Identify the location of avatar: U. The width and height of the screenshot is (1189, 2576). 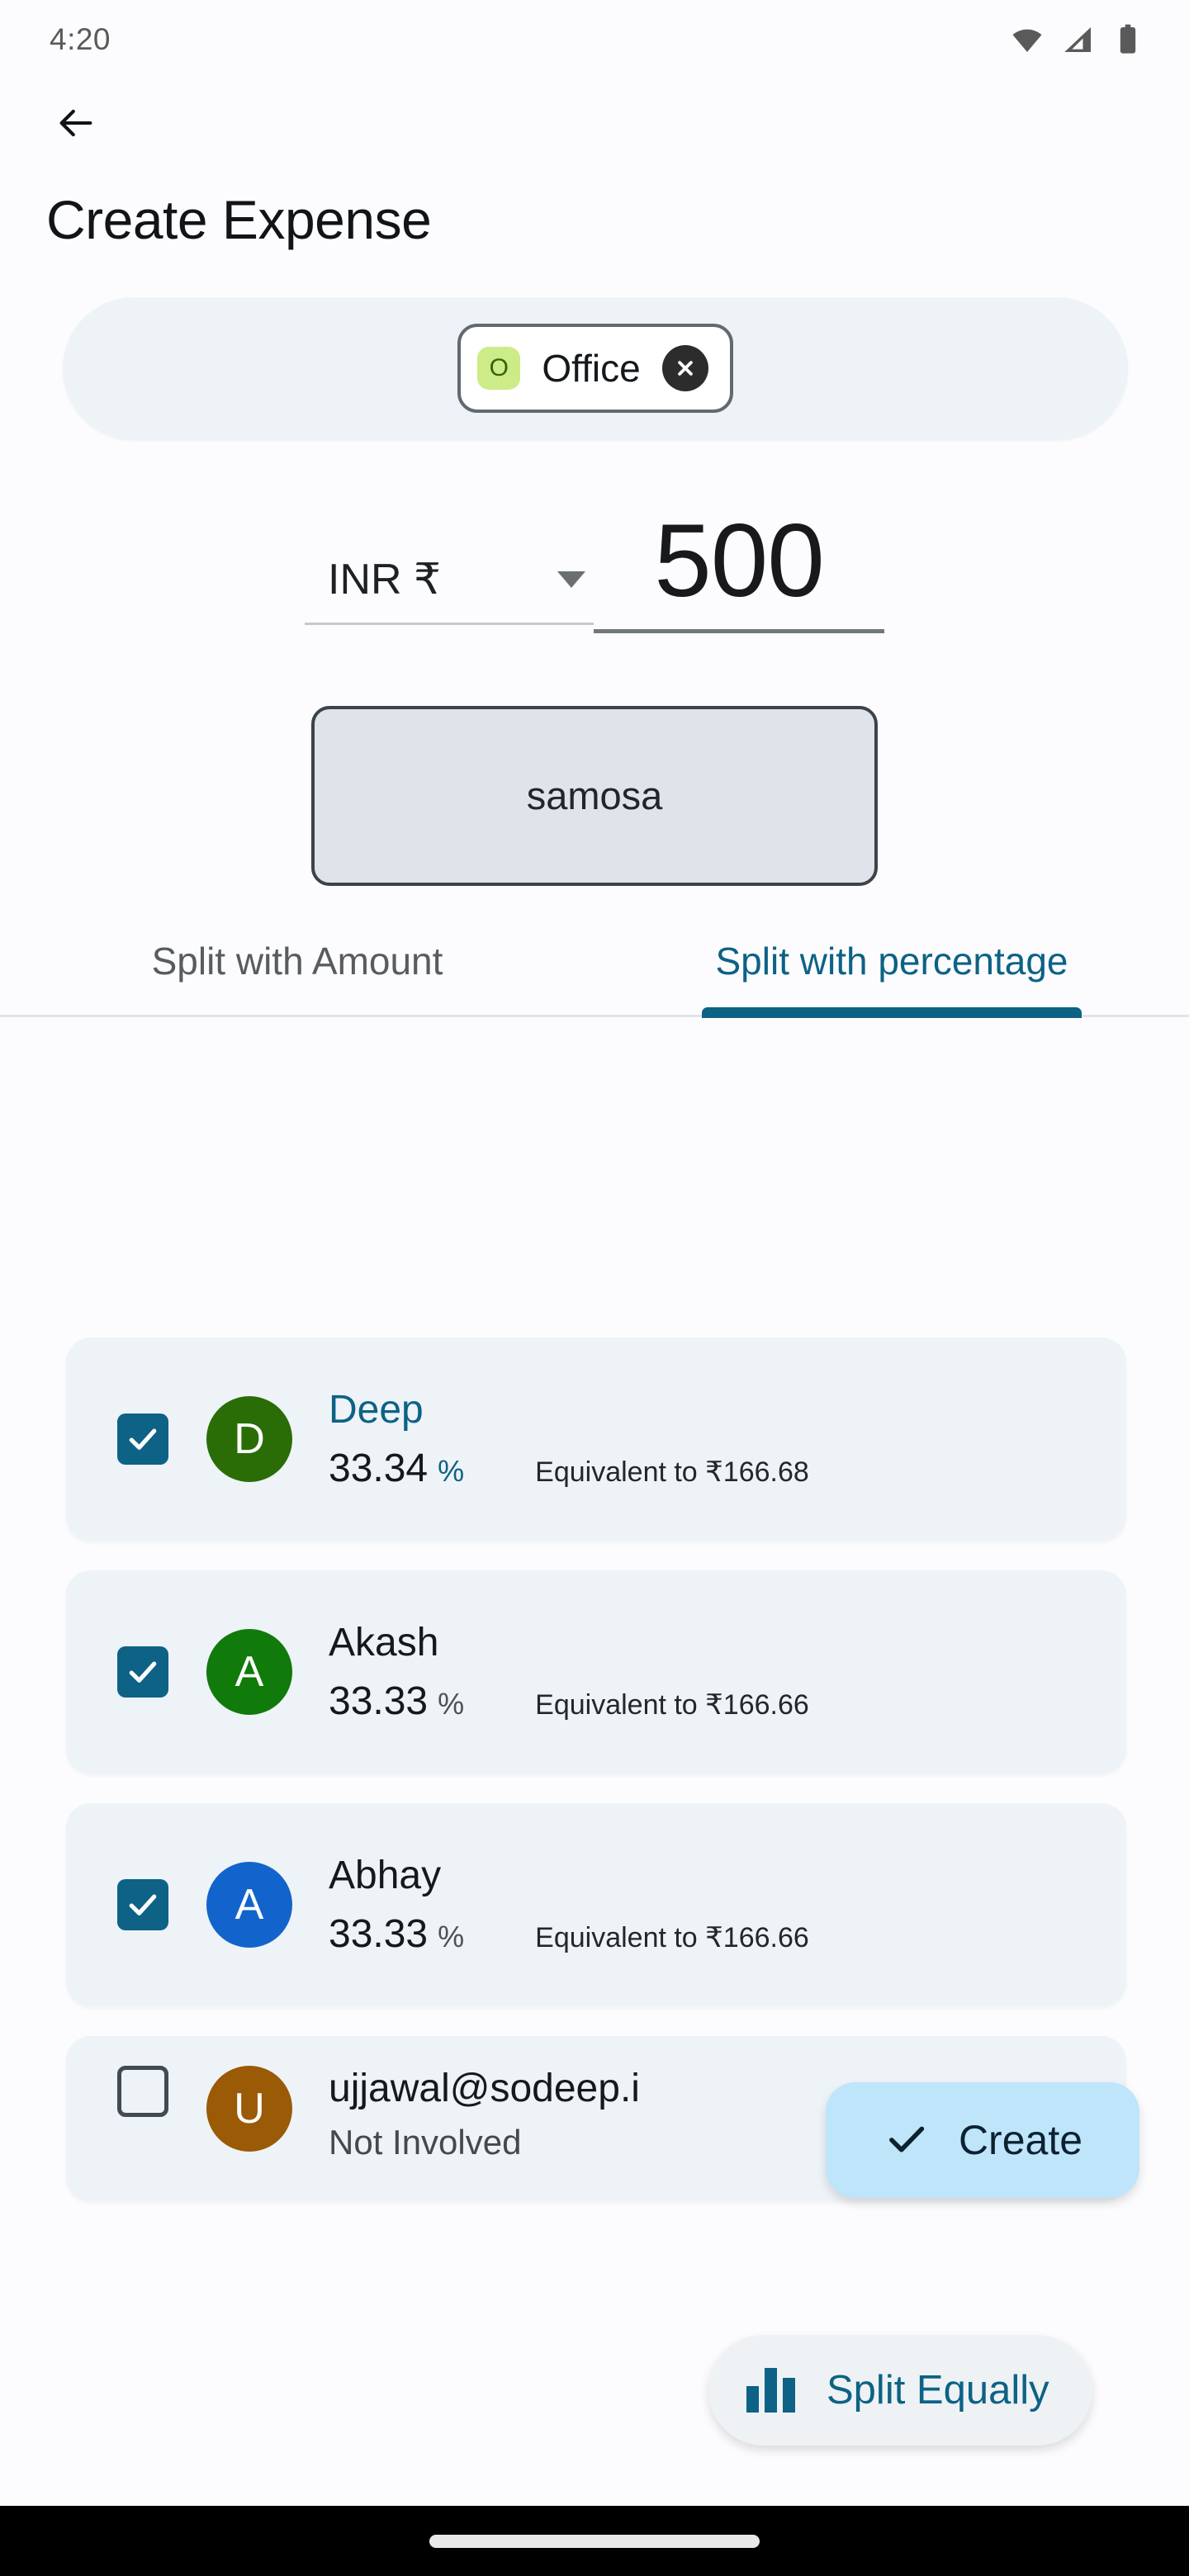
(249, 2109).